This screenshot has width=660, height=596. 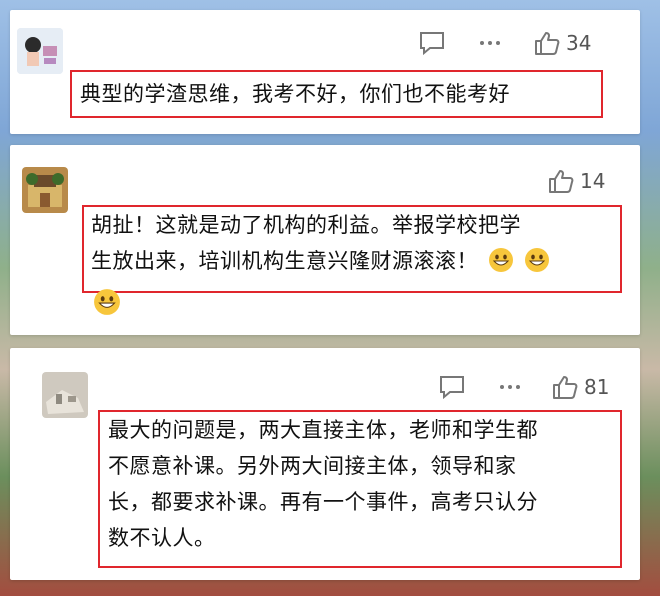 What do you see at coordinates (40, 51) in the screenshot?
I see `woman-avatar-icon` at bounding box center [40, 51].